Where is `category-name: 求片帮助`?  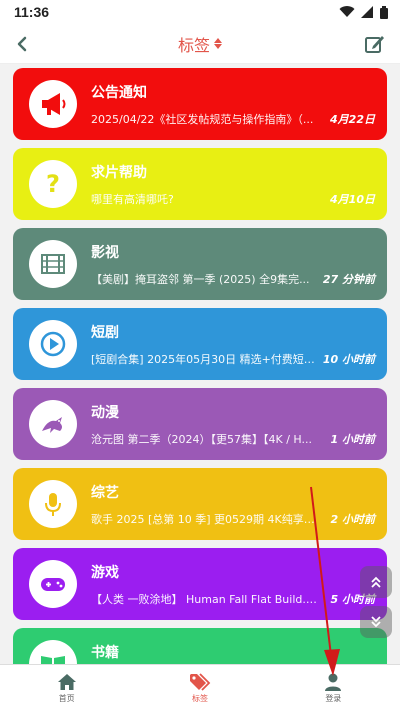 category-name: 求片帮助 is located at coordinates (119, 173).